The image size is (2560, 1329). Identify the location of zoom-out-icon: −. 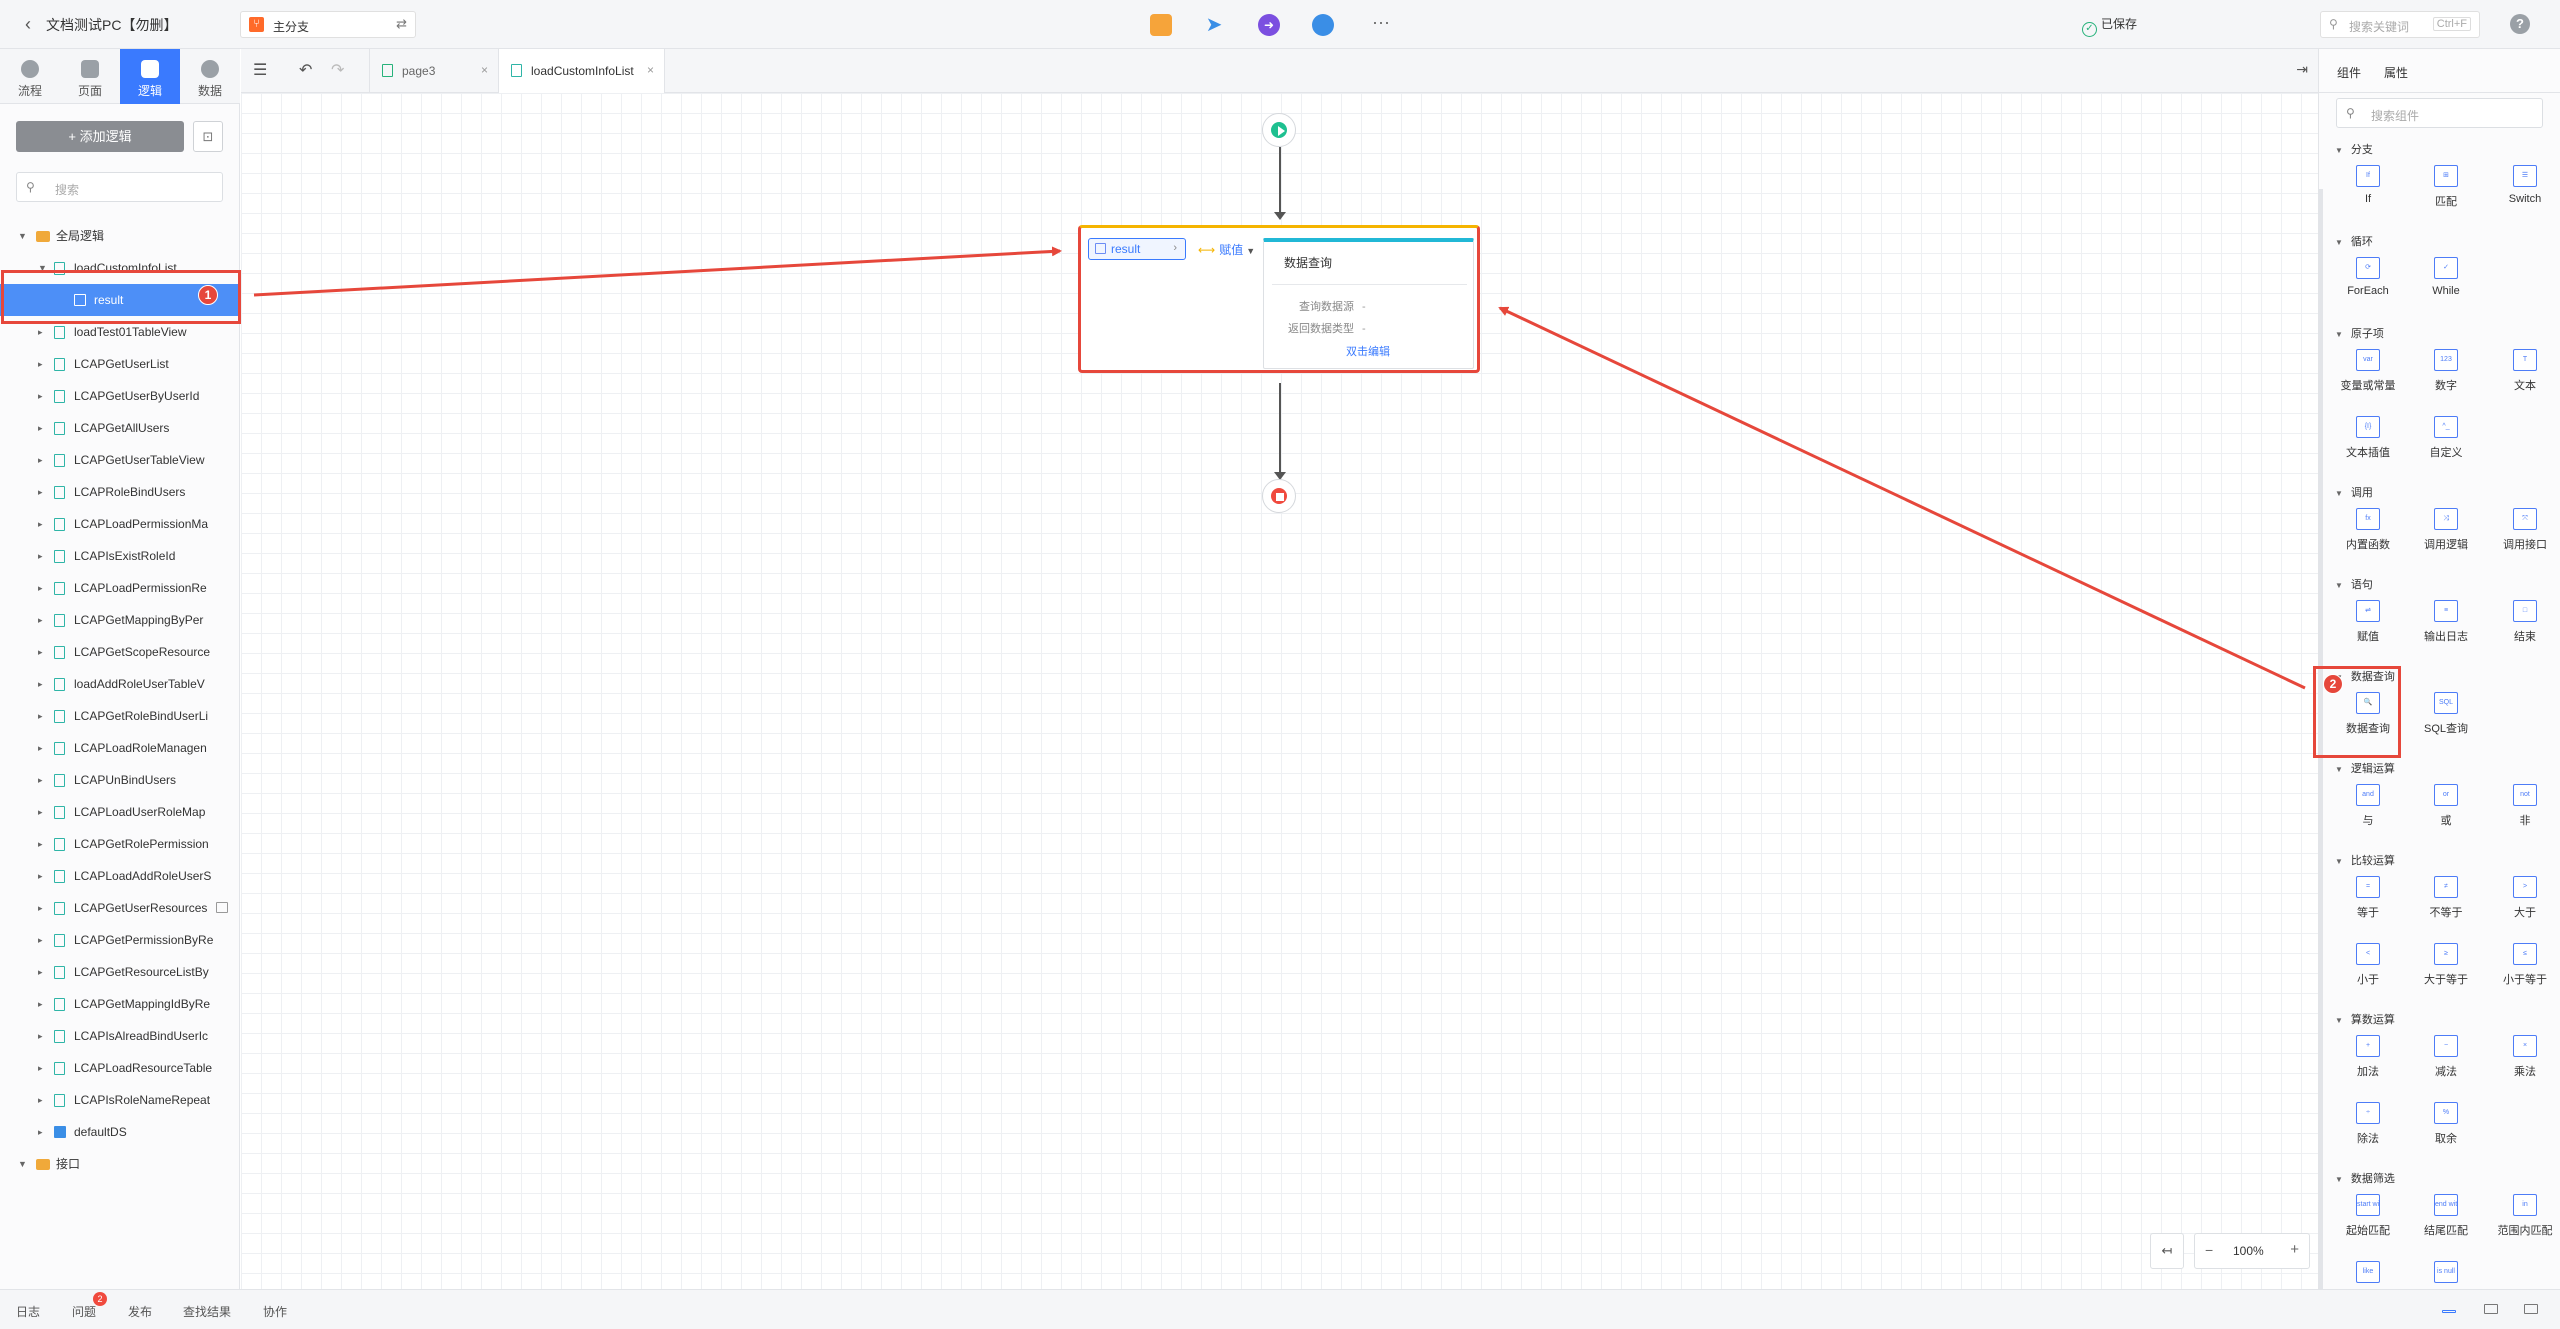
(2209, 1250).